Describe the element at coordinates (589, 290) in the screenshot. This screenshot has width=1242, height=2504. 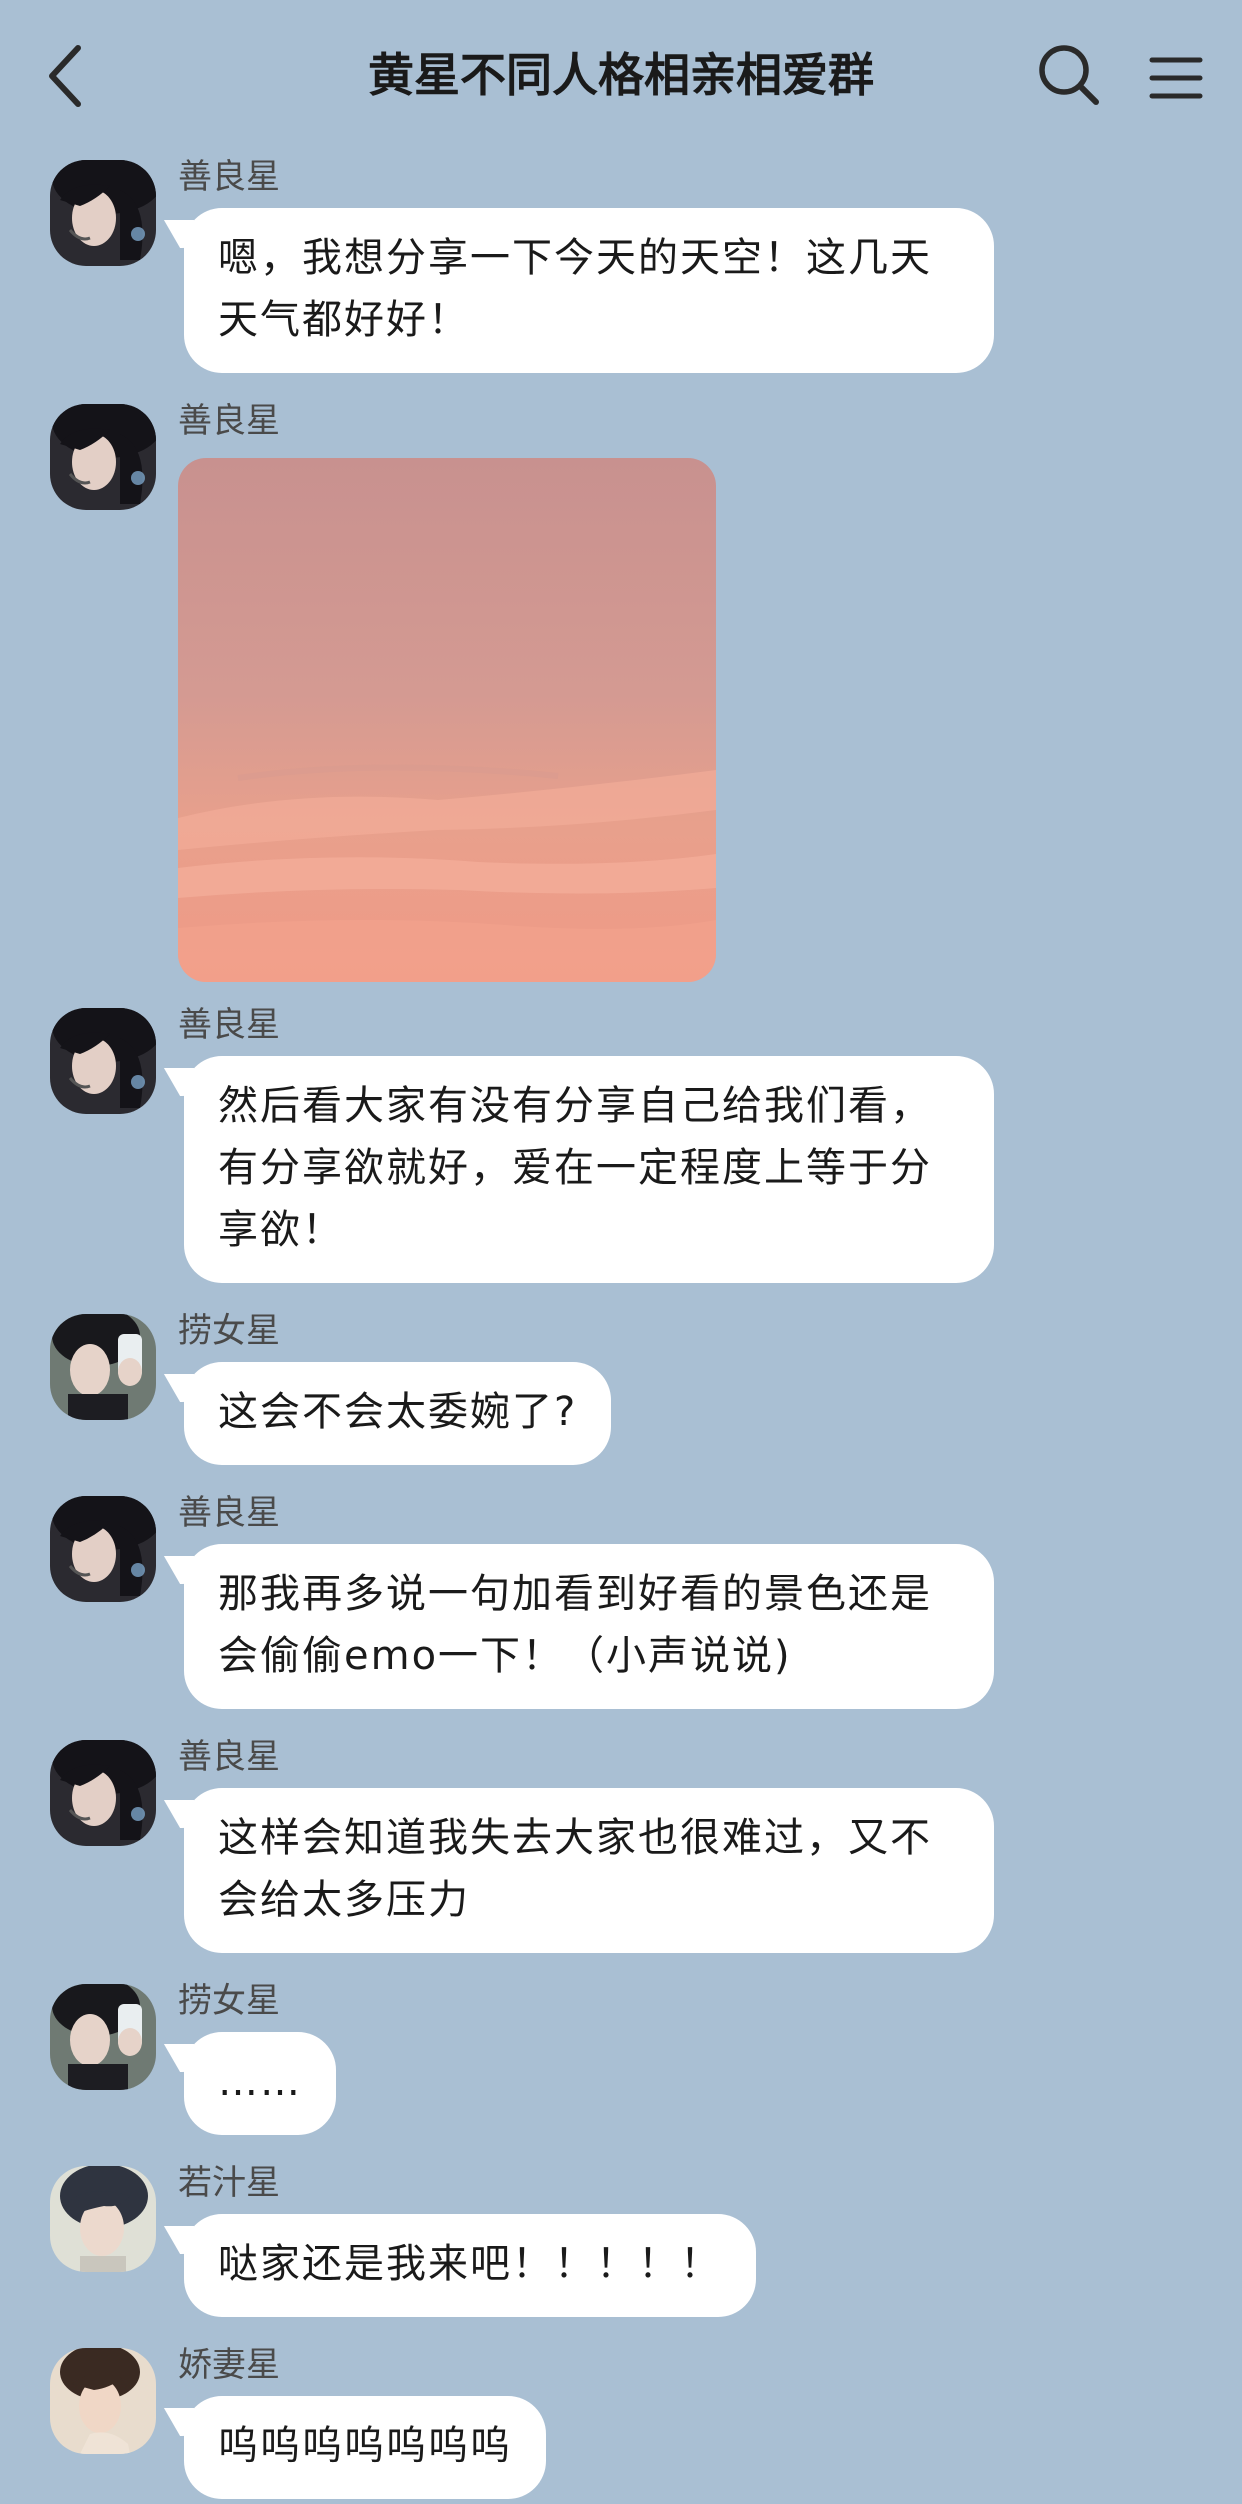
I see `message-bubble: 嗯，我想分享一下今天的天空！这几天天气都好好！` at that location.